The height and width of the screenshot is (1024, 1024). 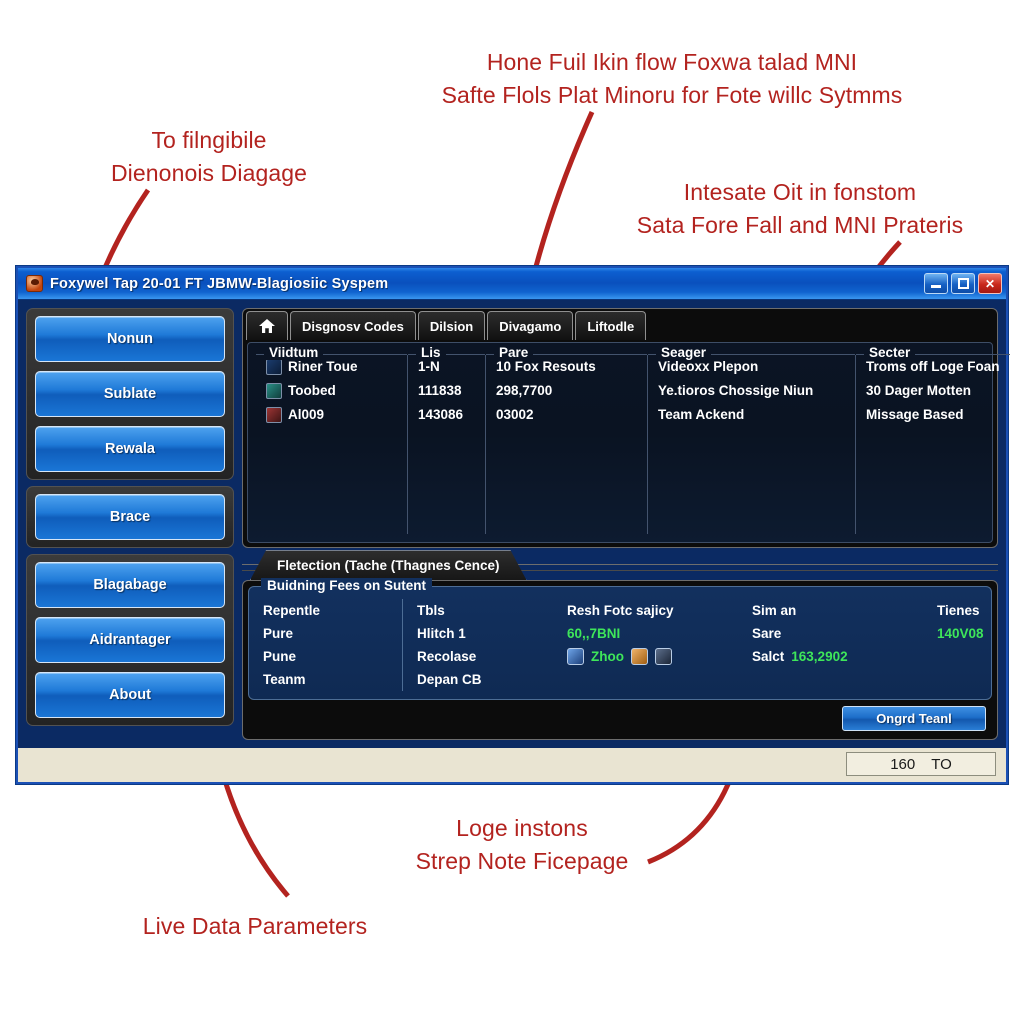 What do you see at coordinates (292, 610) in the screenshot?
I see `list-item: Repentle` at bounding box center [292, 610].